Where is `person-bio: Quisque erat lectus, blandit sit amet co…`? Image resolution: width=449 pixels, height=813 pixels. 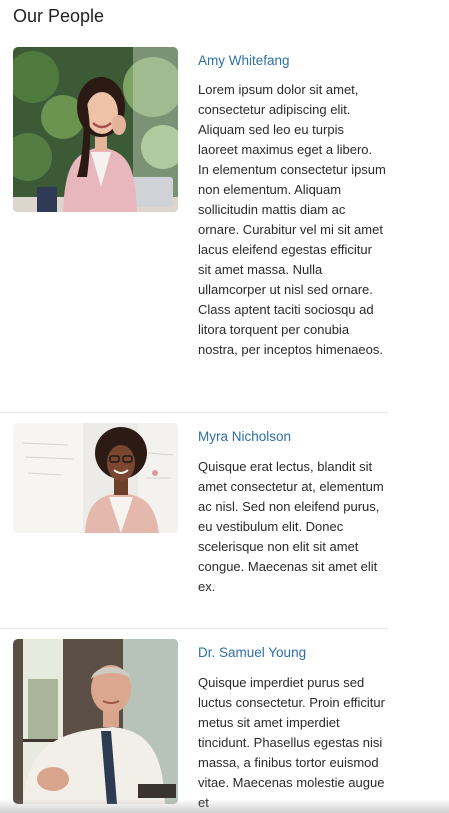
person-bio: Quisque erat lectus, blandit sit amet co… is located at coordinates (291, 526).